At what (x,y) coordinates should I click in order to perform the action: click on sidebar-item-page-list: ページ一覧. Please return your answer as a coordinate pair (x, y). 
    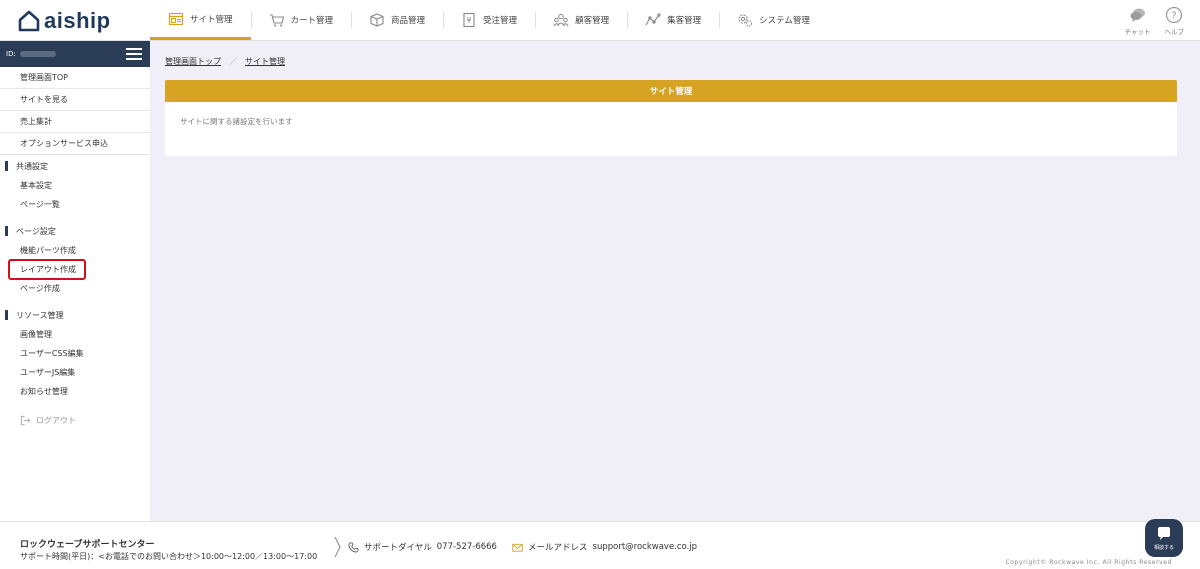
    Looking at the image, I should click on (75, 204).